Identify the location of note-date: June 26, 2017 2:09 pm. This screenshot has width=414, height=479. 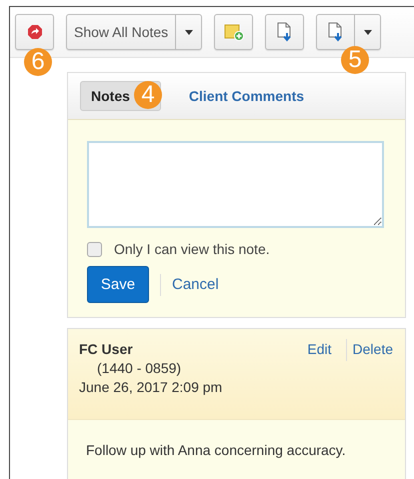
(150, 387).